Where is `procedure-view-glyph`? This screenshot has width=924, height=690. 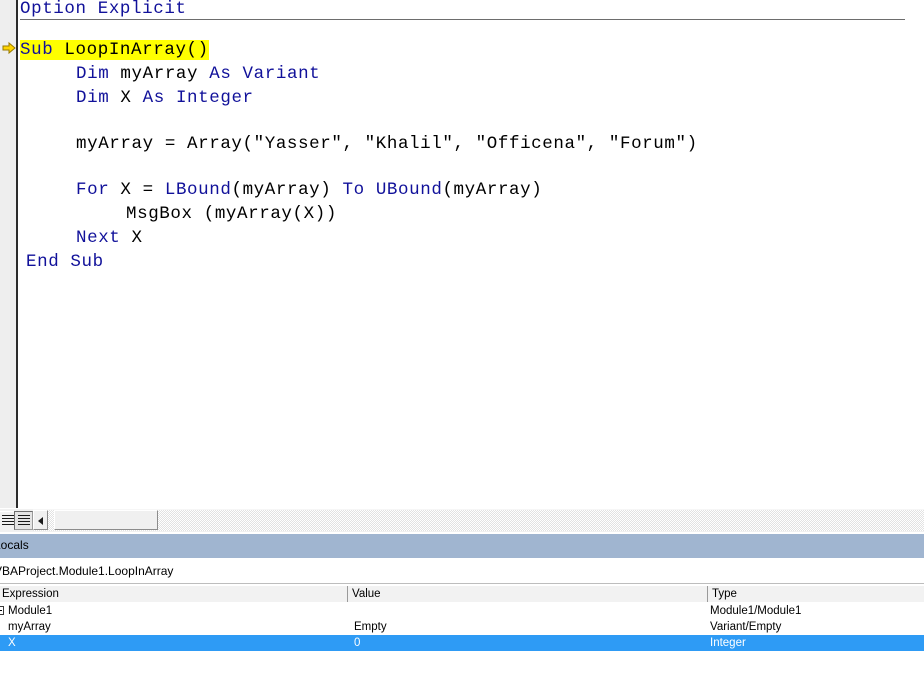
procedure-view-glyph is located at coordinates (8, 521).